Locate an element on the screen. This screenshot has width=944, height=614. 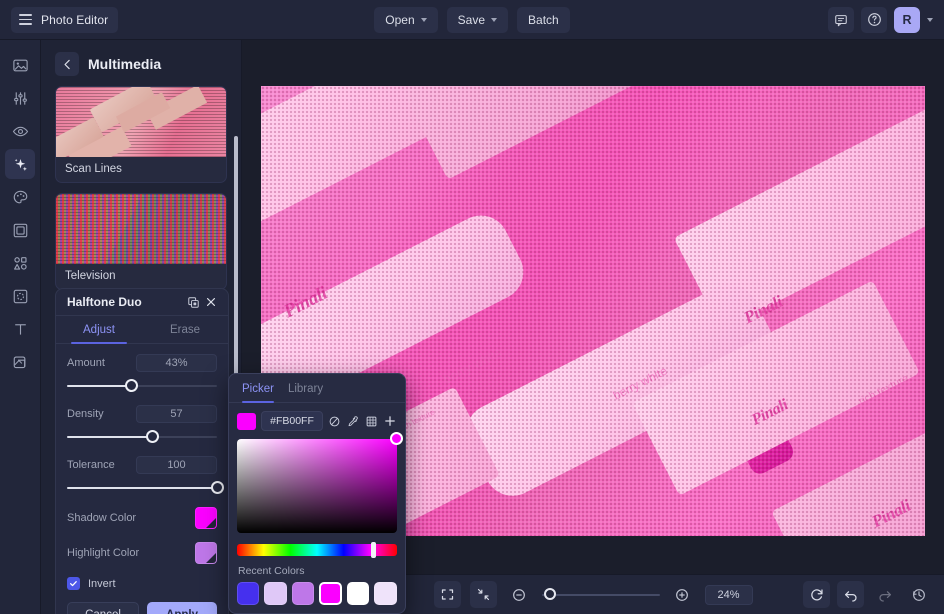
no-color-button is located at coordinates (334, 421).